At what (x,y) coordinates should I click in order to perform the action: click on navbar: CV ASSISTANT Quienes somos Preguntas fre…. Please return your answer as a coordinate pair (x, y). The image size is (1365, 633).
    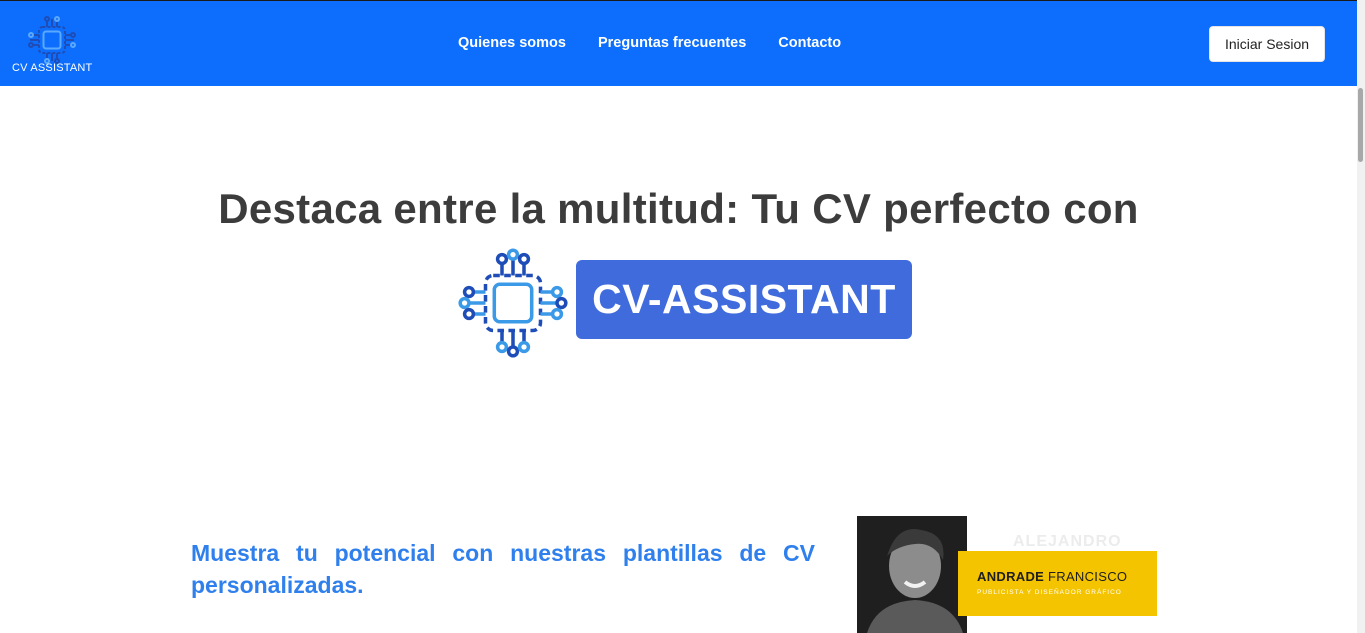
    Looking at the image, I should click on (678, 43).